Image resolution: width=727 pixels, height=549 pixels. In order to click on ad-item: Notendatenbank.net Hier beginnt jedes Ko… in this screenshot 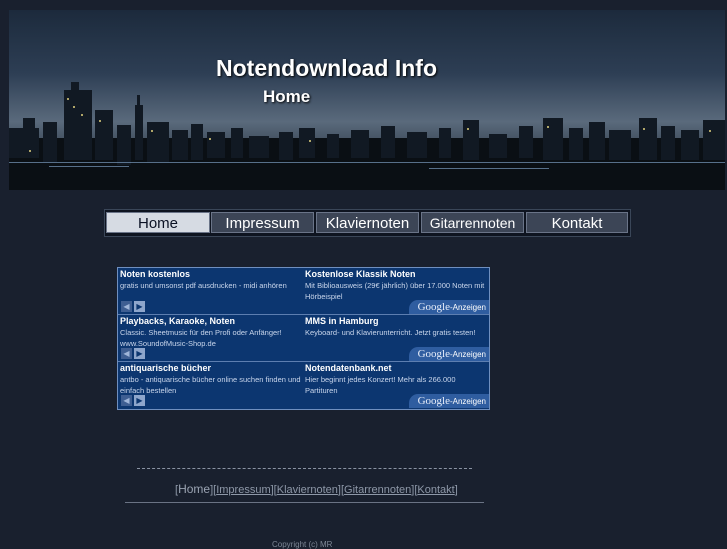, I will do `click(396, 379)`.